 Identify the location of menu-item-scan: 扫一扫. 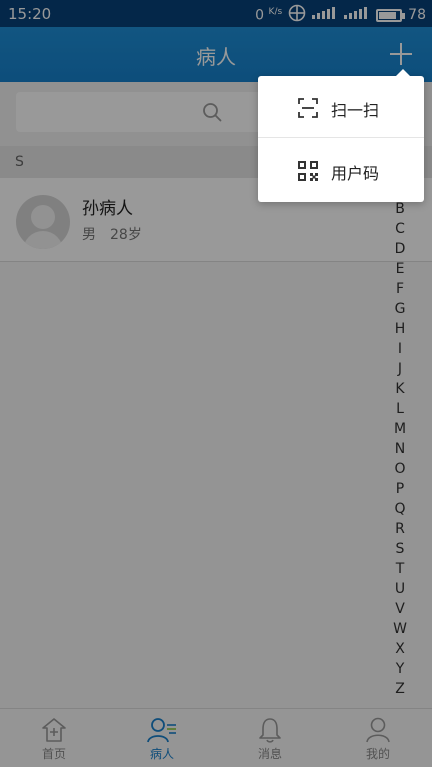
(341, 107).